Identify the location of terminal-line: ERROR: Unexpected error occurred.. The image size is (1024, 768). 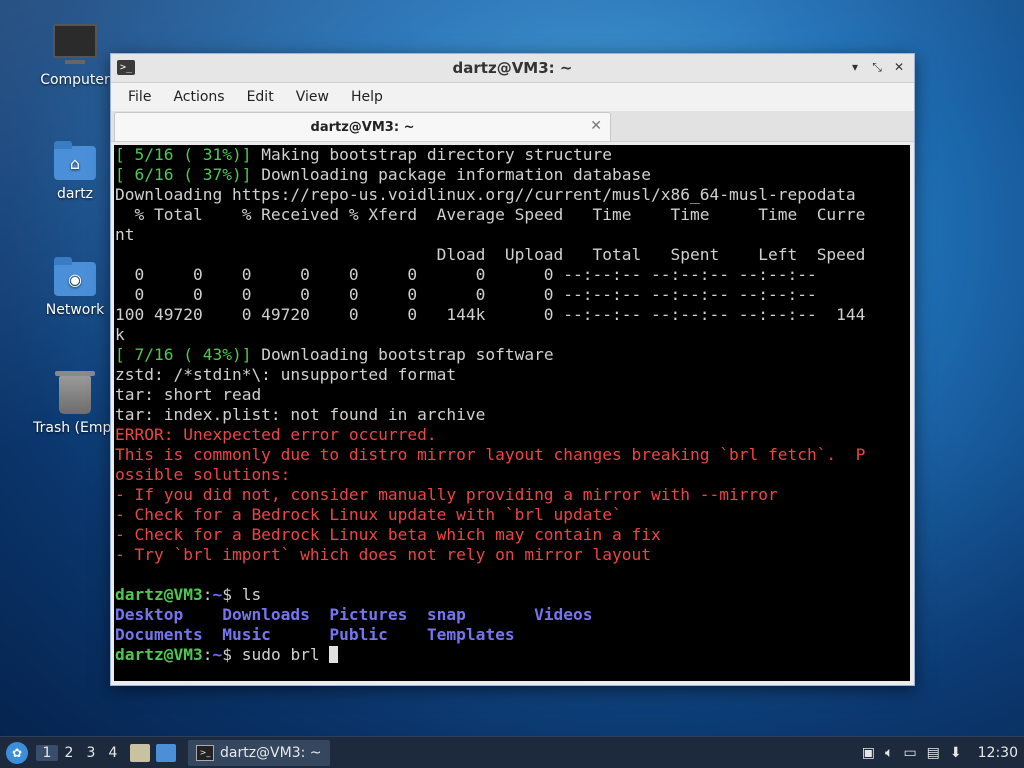
(512, 435).